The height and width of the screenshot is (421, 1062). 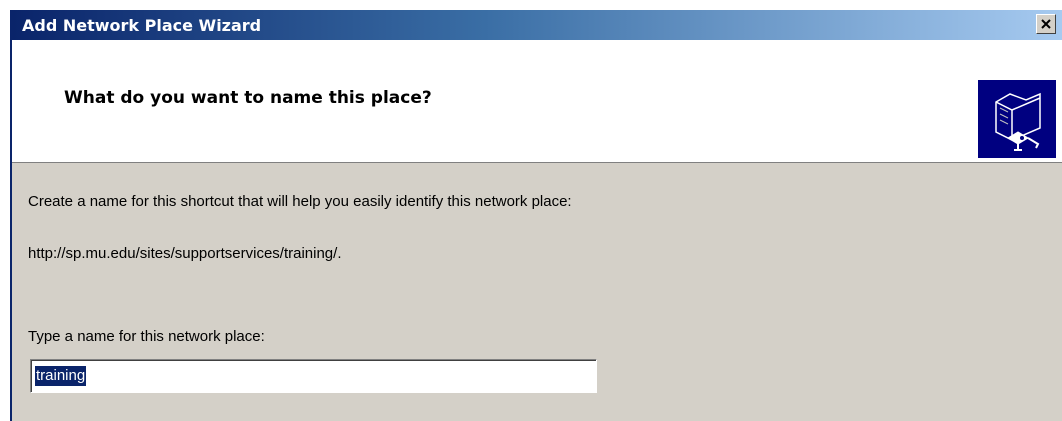 I want to click on name-field-label: Type a name for this network place:, so click(x=146, y=336).